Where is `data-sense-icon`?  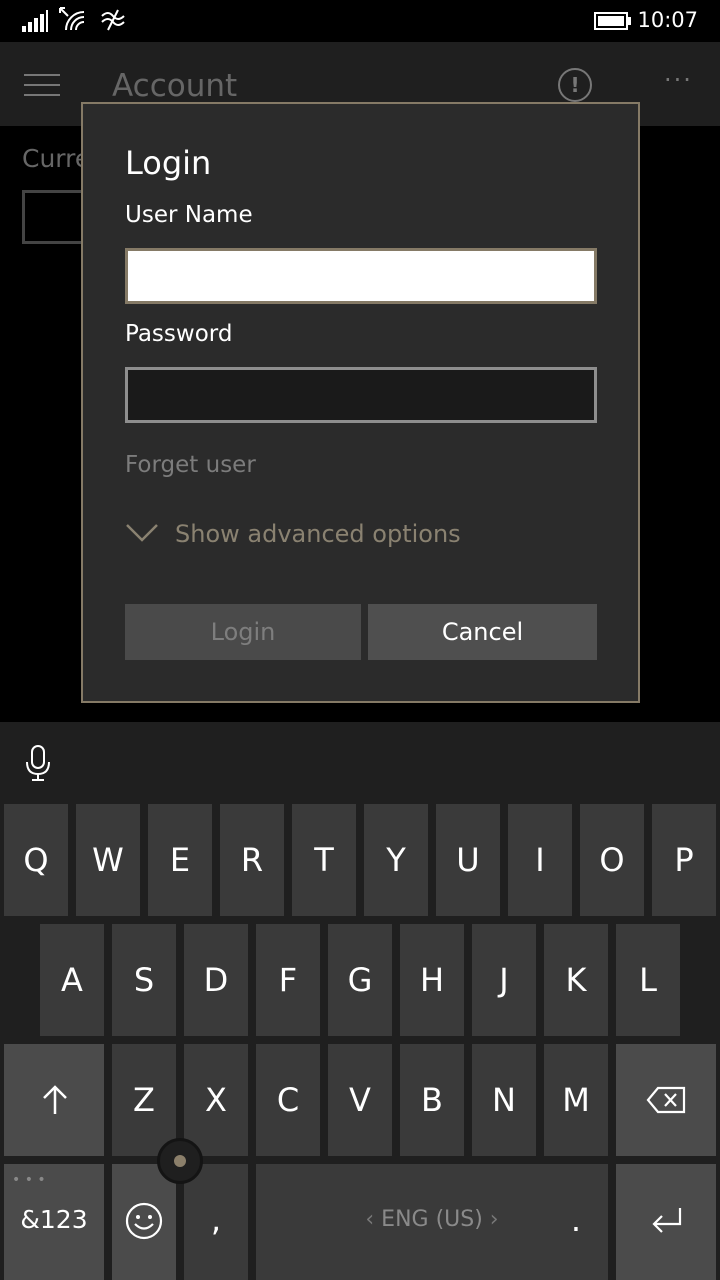
data-sense-icon is located at coordinates (113, 20).